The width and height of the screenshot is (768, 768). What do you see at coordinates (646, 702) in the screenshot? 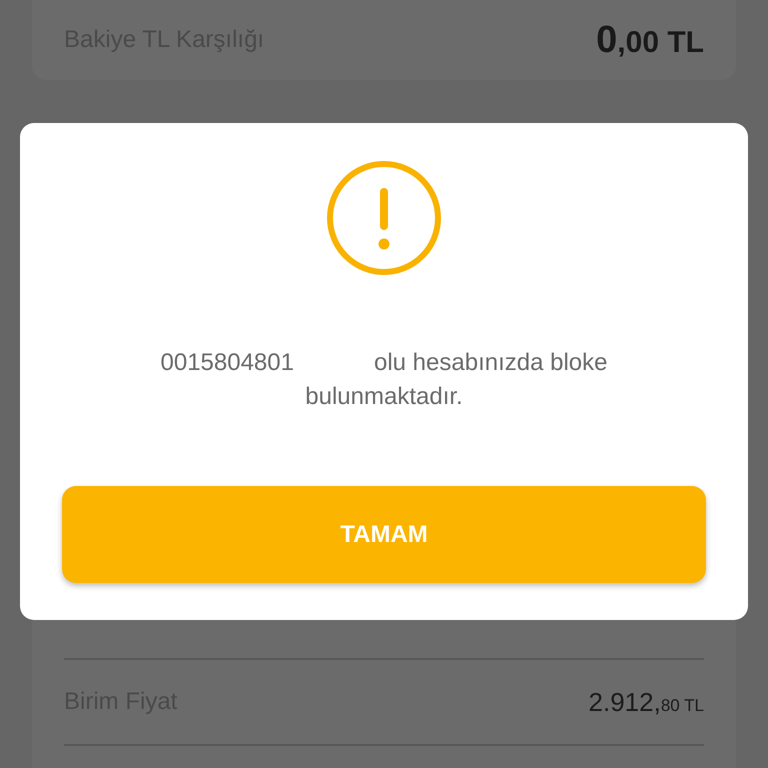
I see `price-value: 2.912,80 TL` at bounding box center [646, 702].